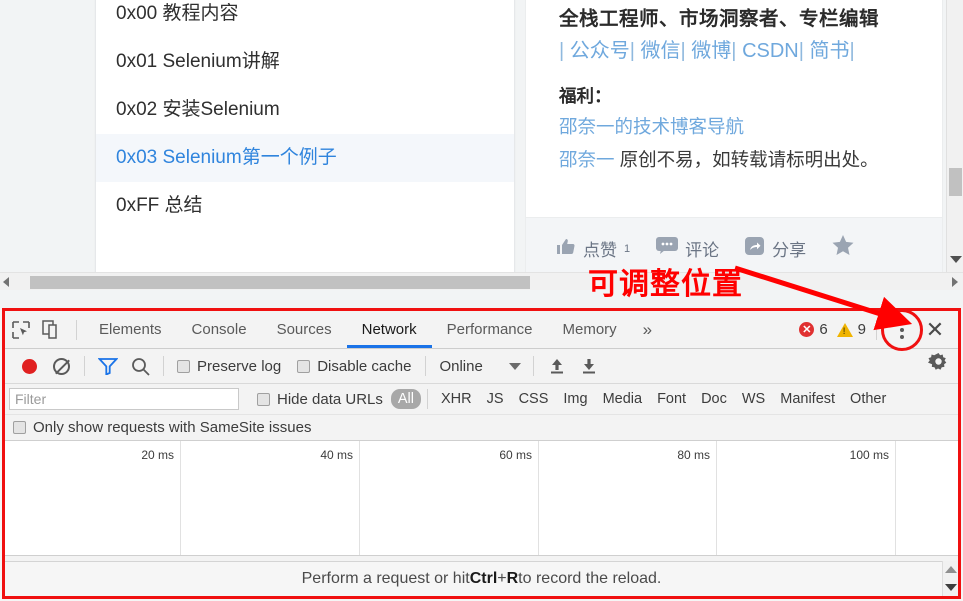  I want to click on resource-type-font: Font, so click(671, 399).